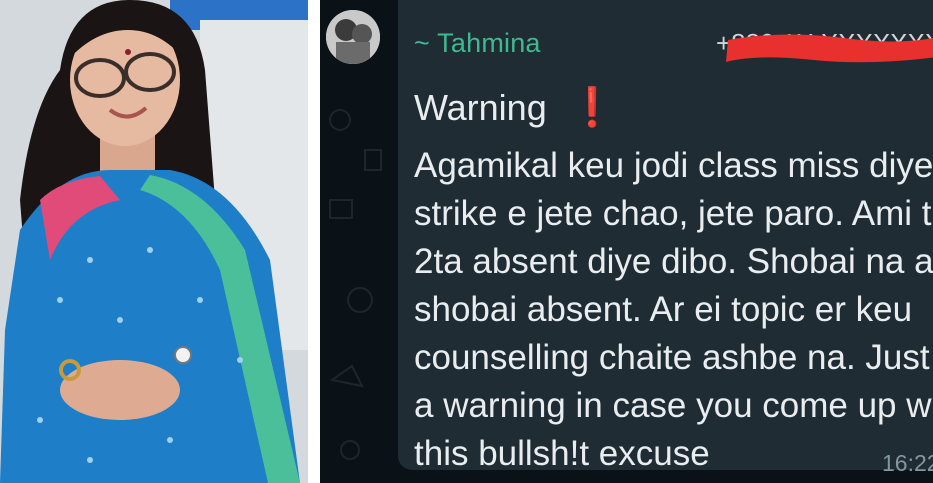 Image resolution: width=933 pixels, height=483 pixels. What do you see at coordinates (477, 43) in the screenshot?
I see `sender-name: ~ Tahmina` at bounding box center [477, 43].